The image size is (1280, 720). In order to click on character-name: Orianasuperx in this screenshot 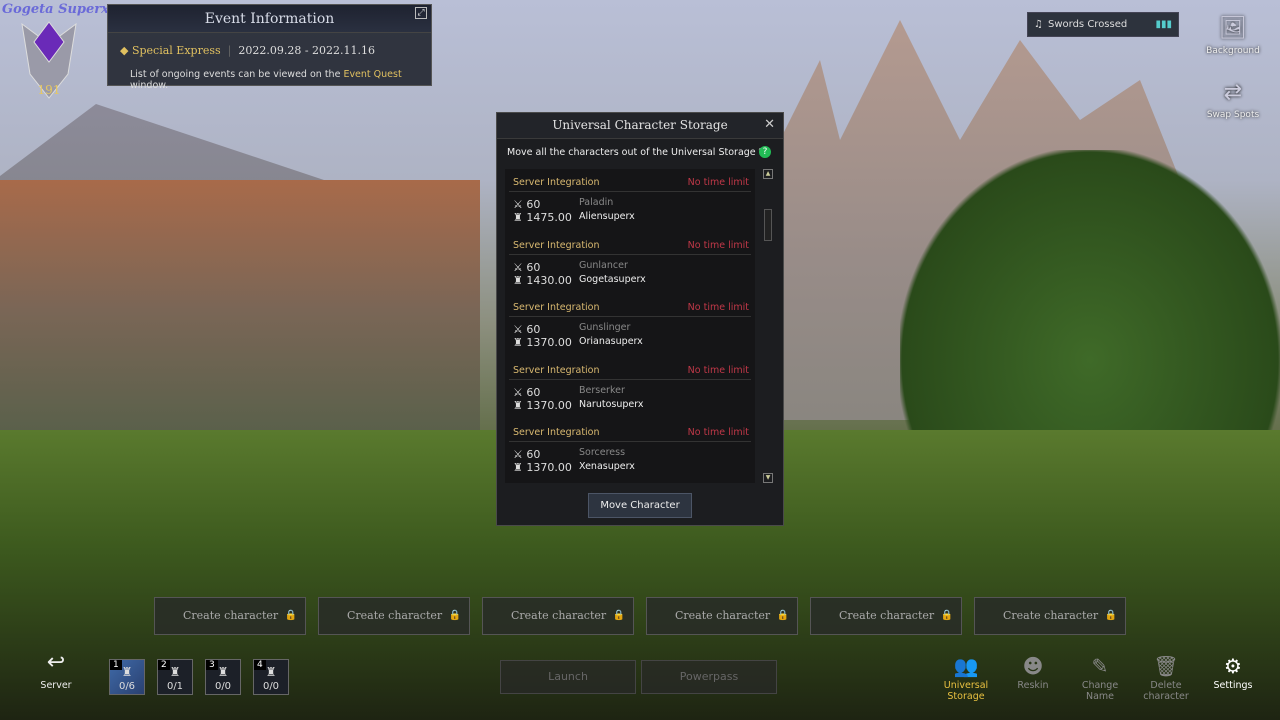, I will do `click(611, 342)`.